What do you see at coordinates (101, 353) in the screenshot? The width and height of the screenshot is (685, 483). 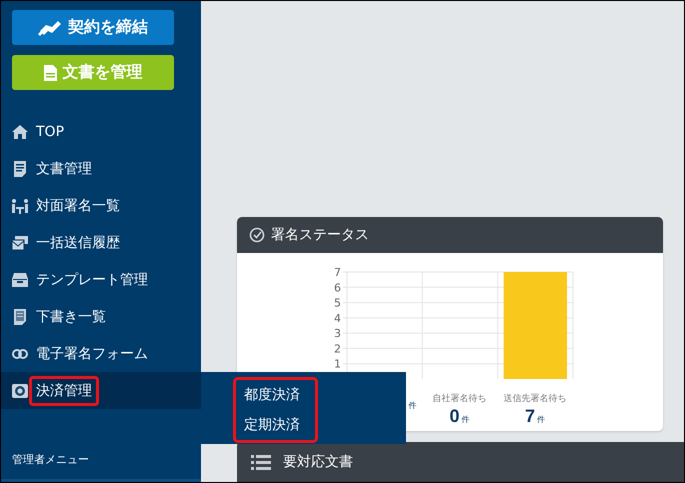 I see `nav-item: 電子署名フォーム` at bounding box center [101, 353].